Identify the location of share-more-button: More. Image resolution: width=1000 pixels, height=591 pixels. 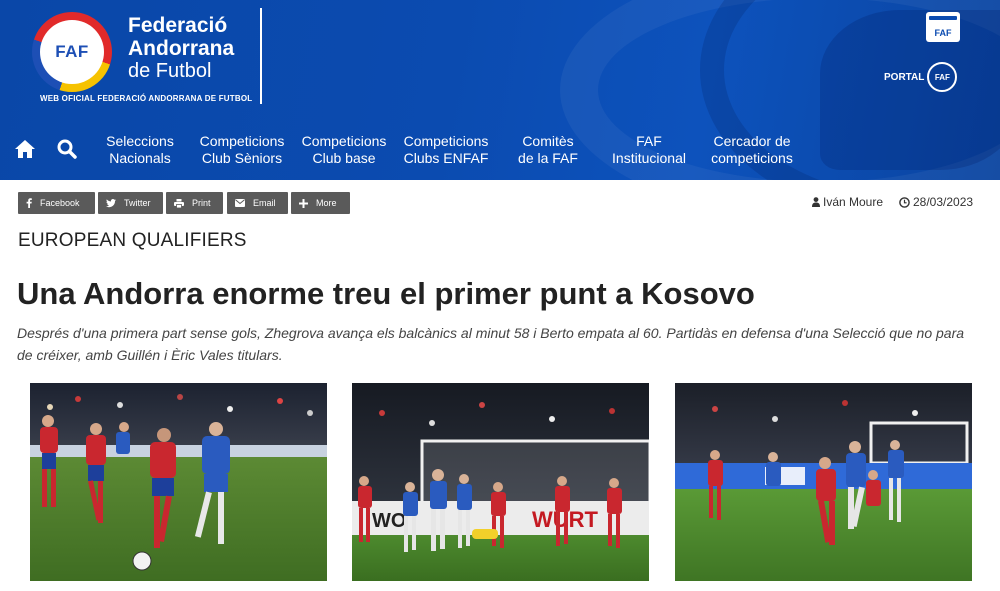
(320, 203).